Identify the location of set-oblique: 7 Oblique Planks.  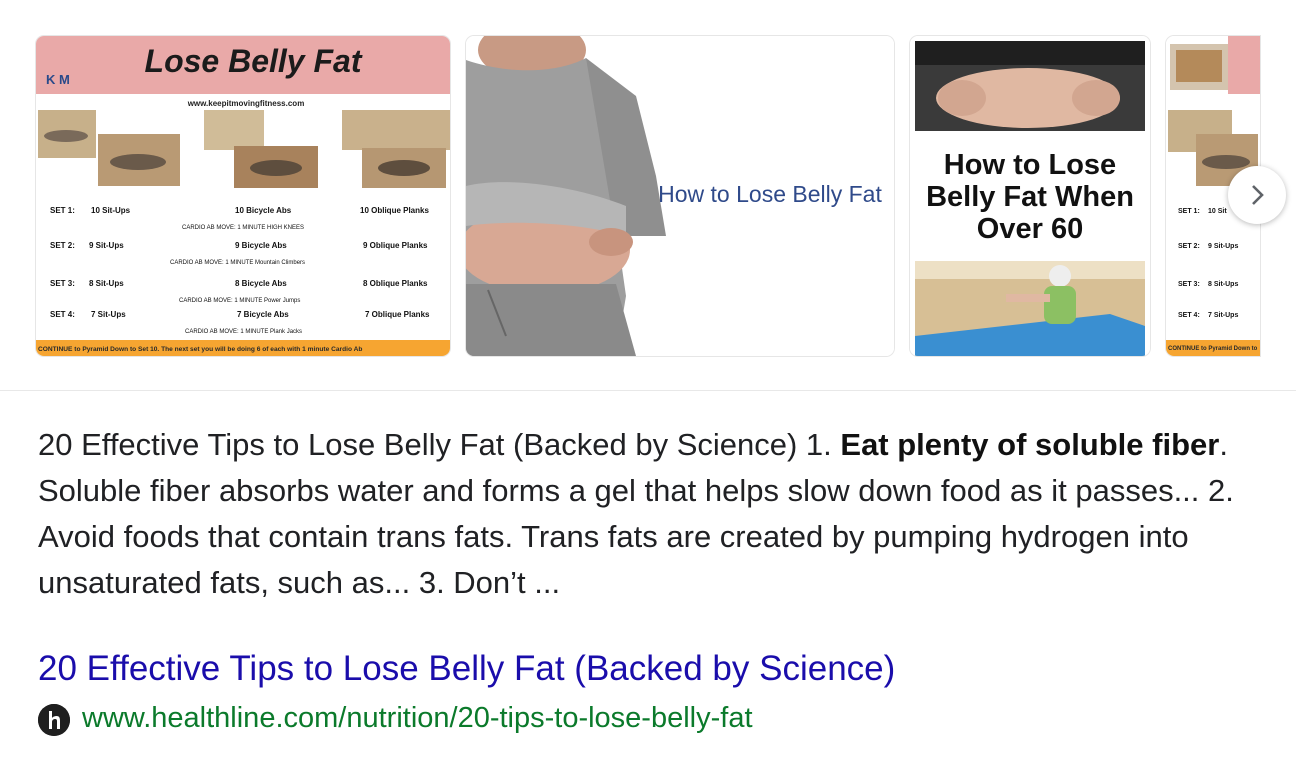
(397, 314).